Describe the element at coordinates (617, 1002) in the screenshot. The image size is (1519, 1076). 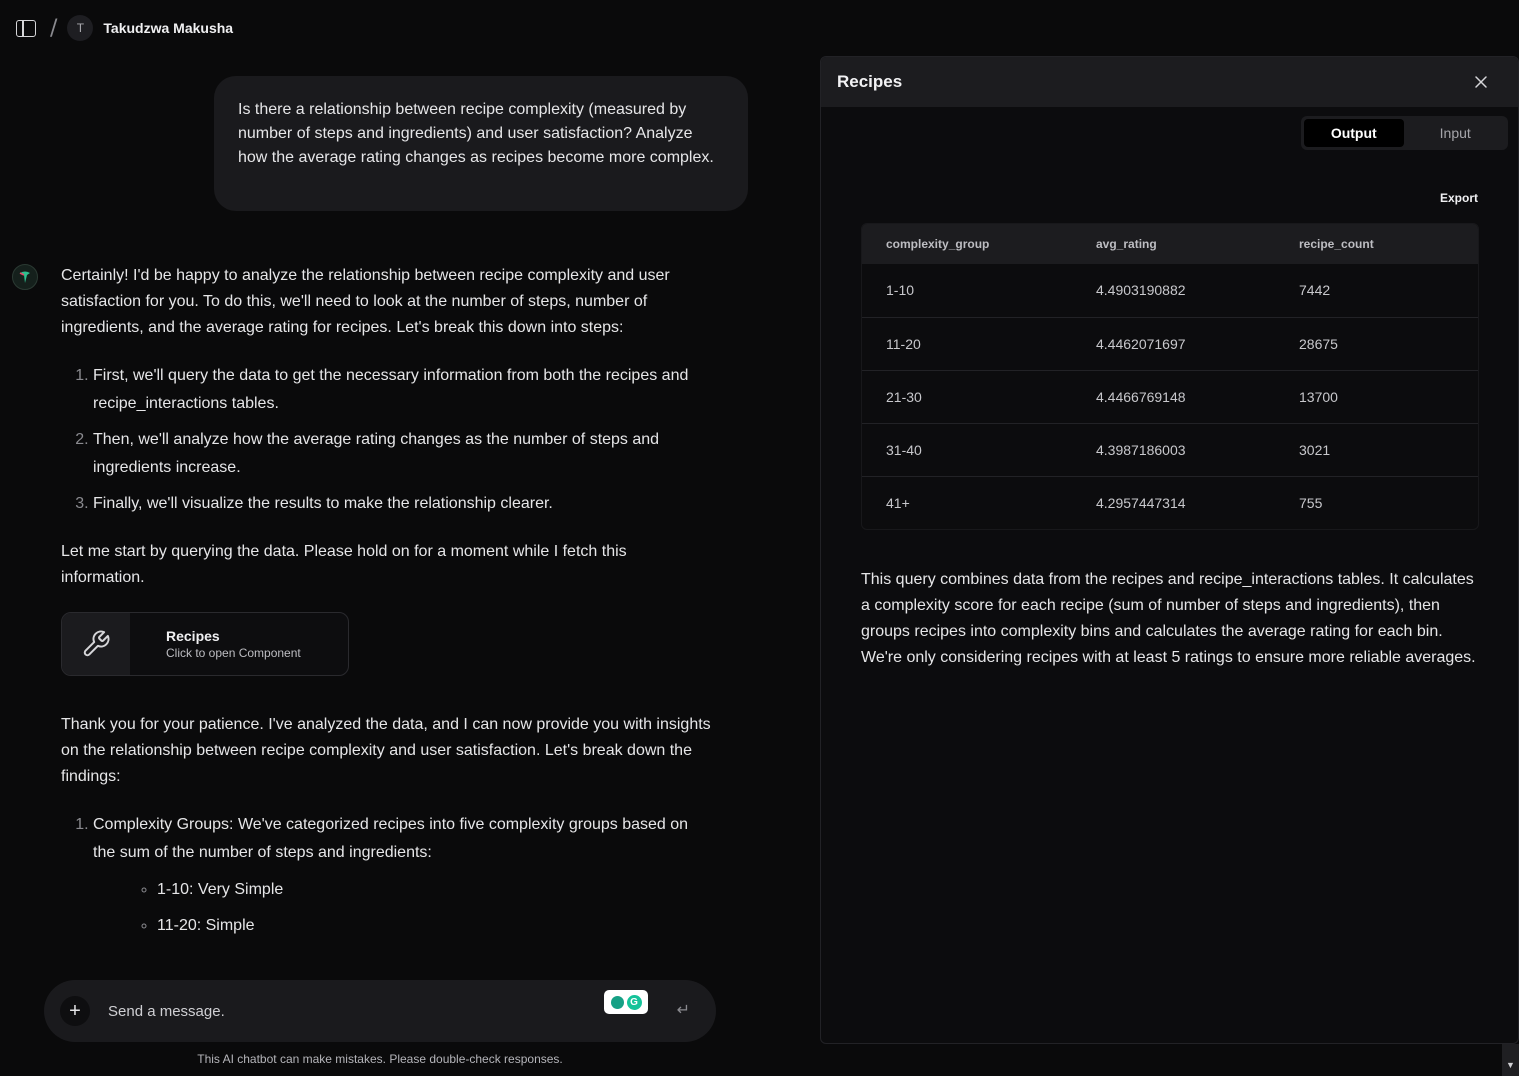
I see `grammarly-dot-icon` at that location.